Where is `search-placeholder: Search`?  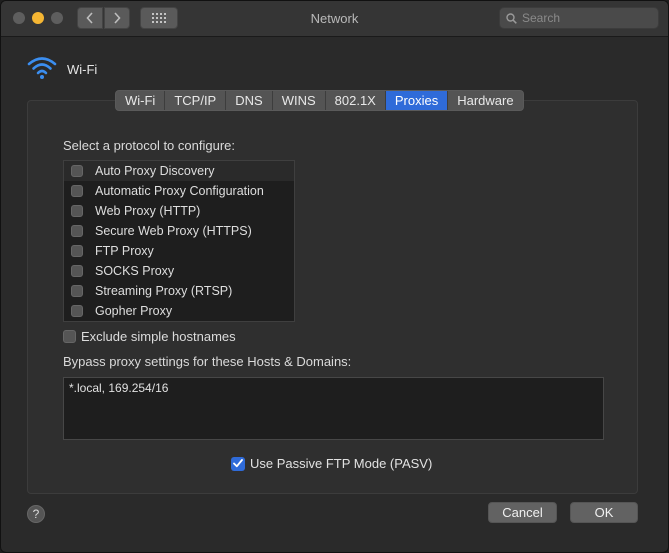
search-placeholder: Search is located at coordinates (541, 18).